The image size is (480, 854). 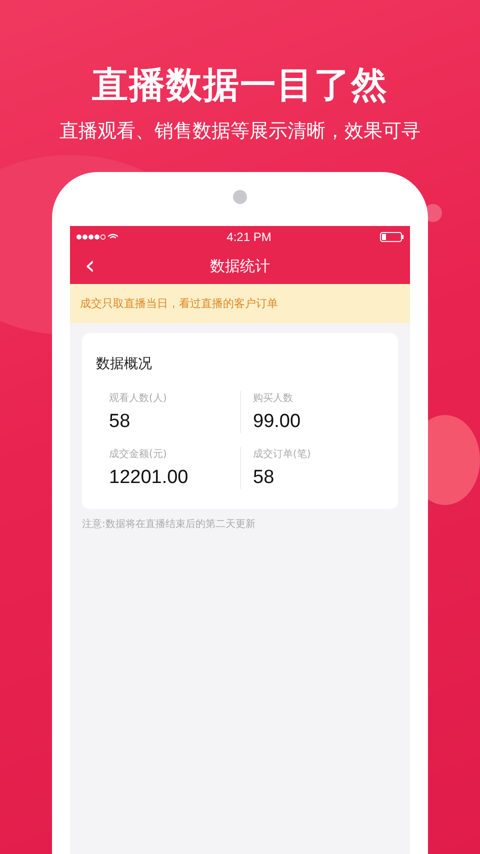 I want to click on promo-headline: 直播数据一目了然, so click(x=240, y=86).